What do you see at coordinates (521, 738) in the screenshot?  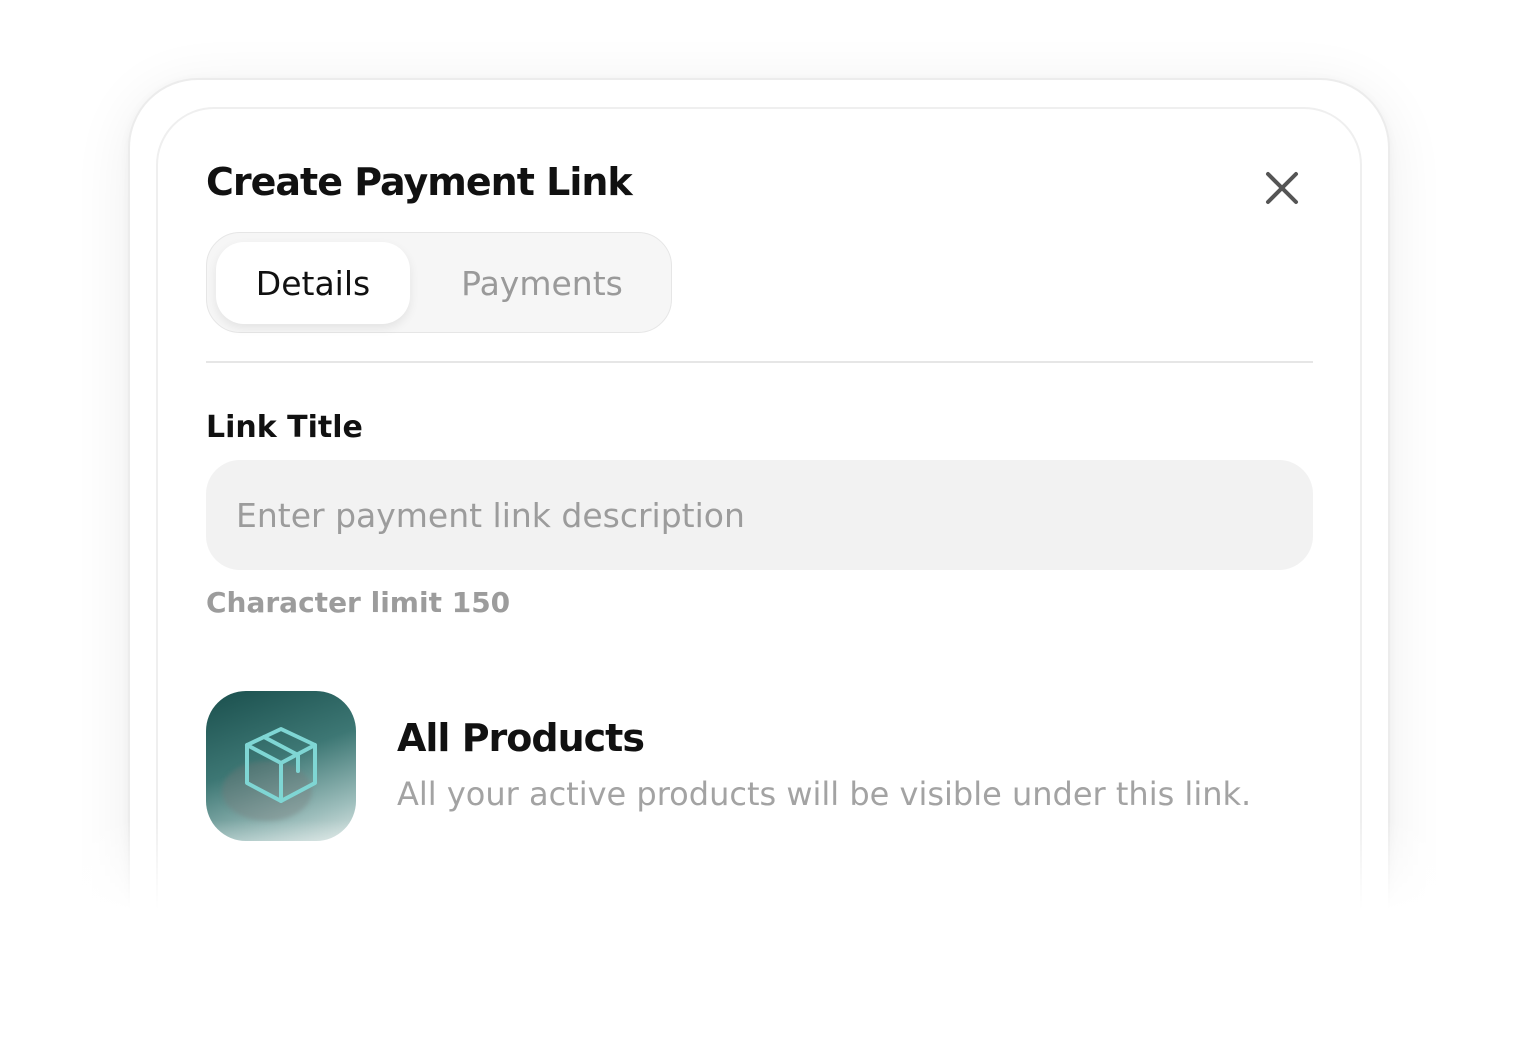 I see `all-products-title: All Products` at bounding box center [521, 738].